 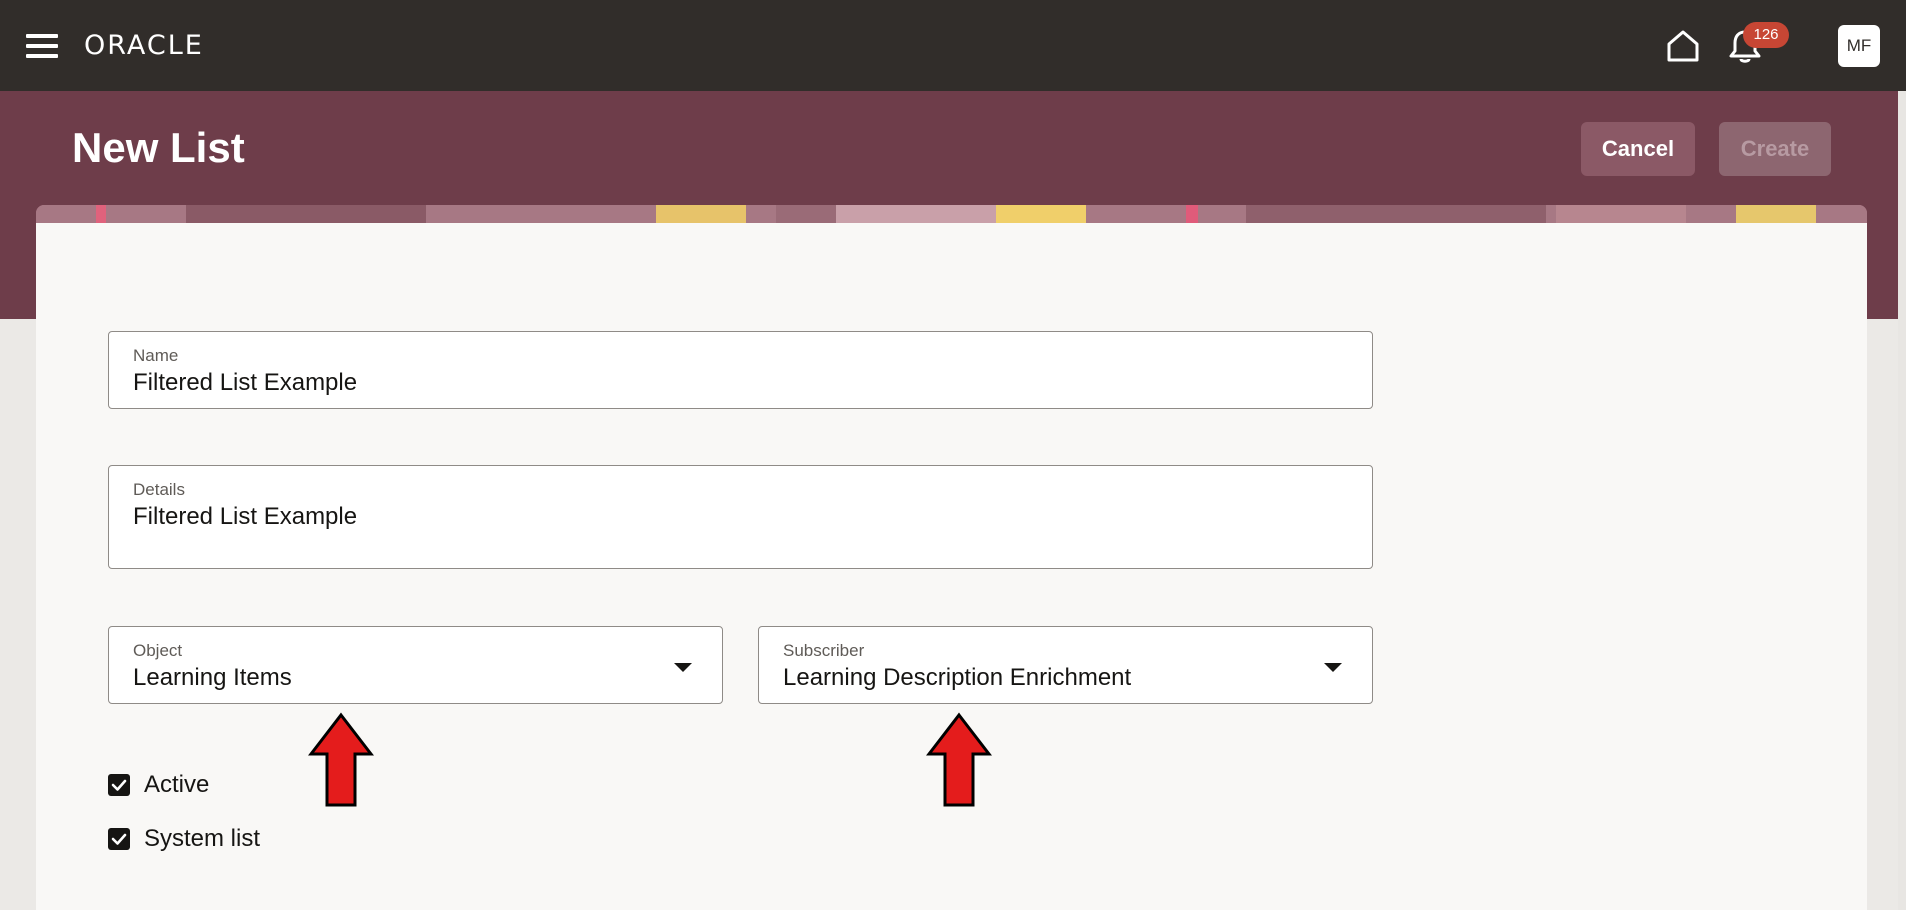 What do you see at coordinates (740, 370) in the screenshot?
I see `name-field: Name Filtered List Example` at bounding box center [740, 370].